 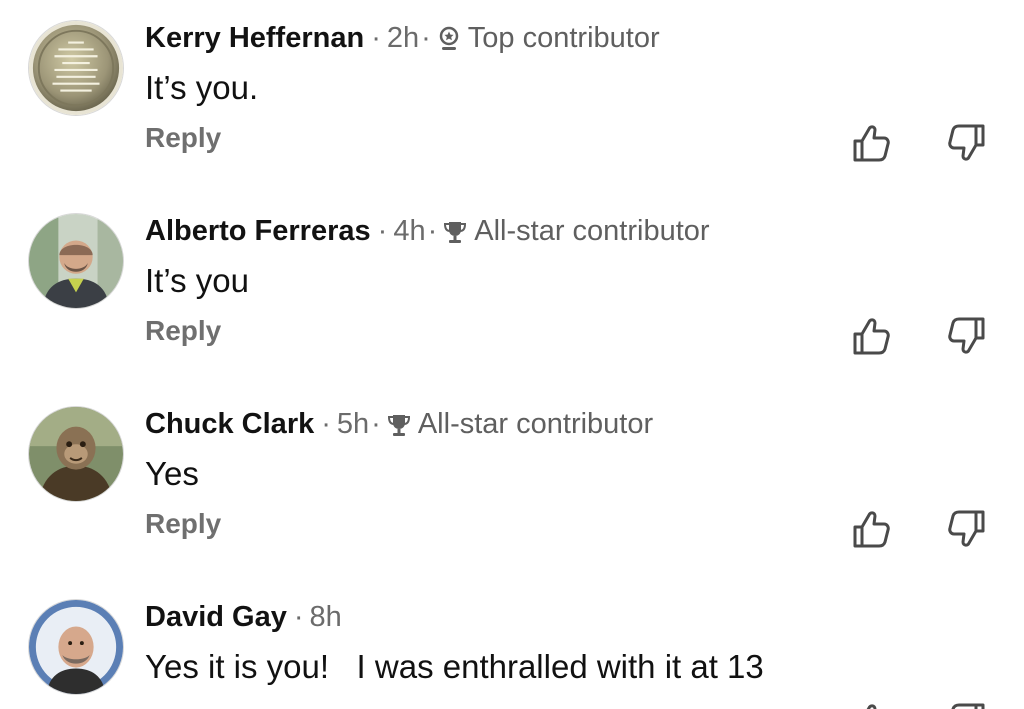 I want to click on timestamp: 8h, so click(x=325, y=617).